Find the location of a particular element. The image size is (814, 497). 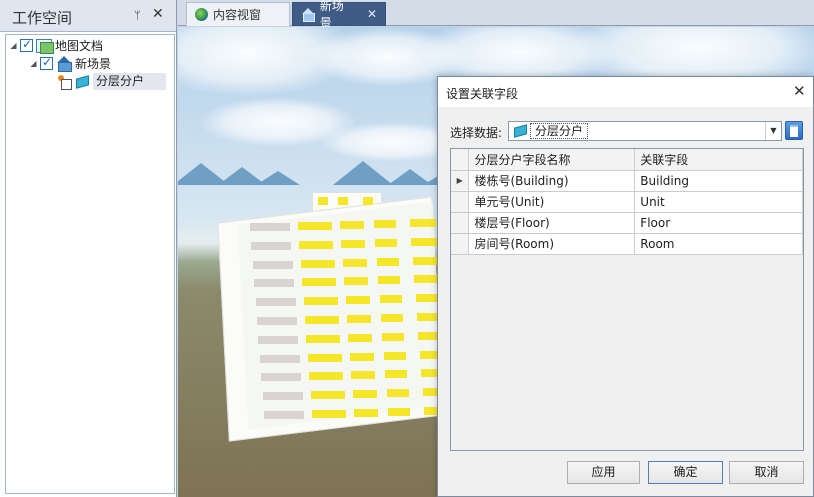

link-field-cell: Floor is located at coordinates (718, 223).